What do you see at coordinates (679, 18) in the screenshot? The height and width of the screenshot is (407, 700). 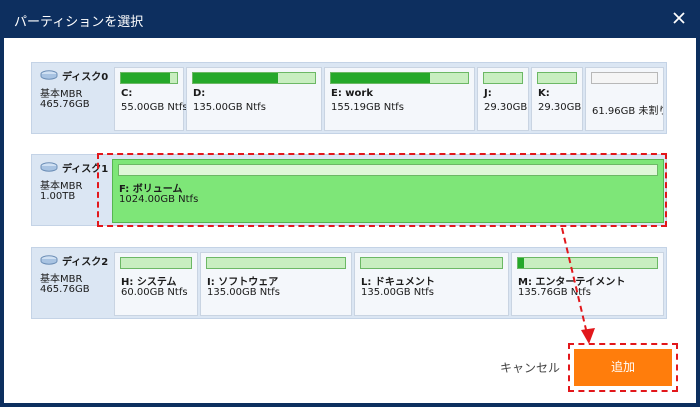 I see `close-icon` at bounding box center [679, 18].